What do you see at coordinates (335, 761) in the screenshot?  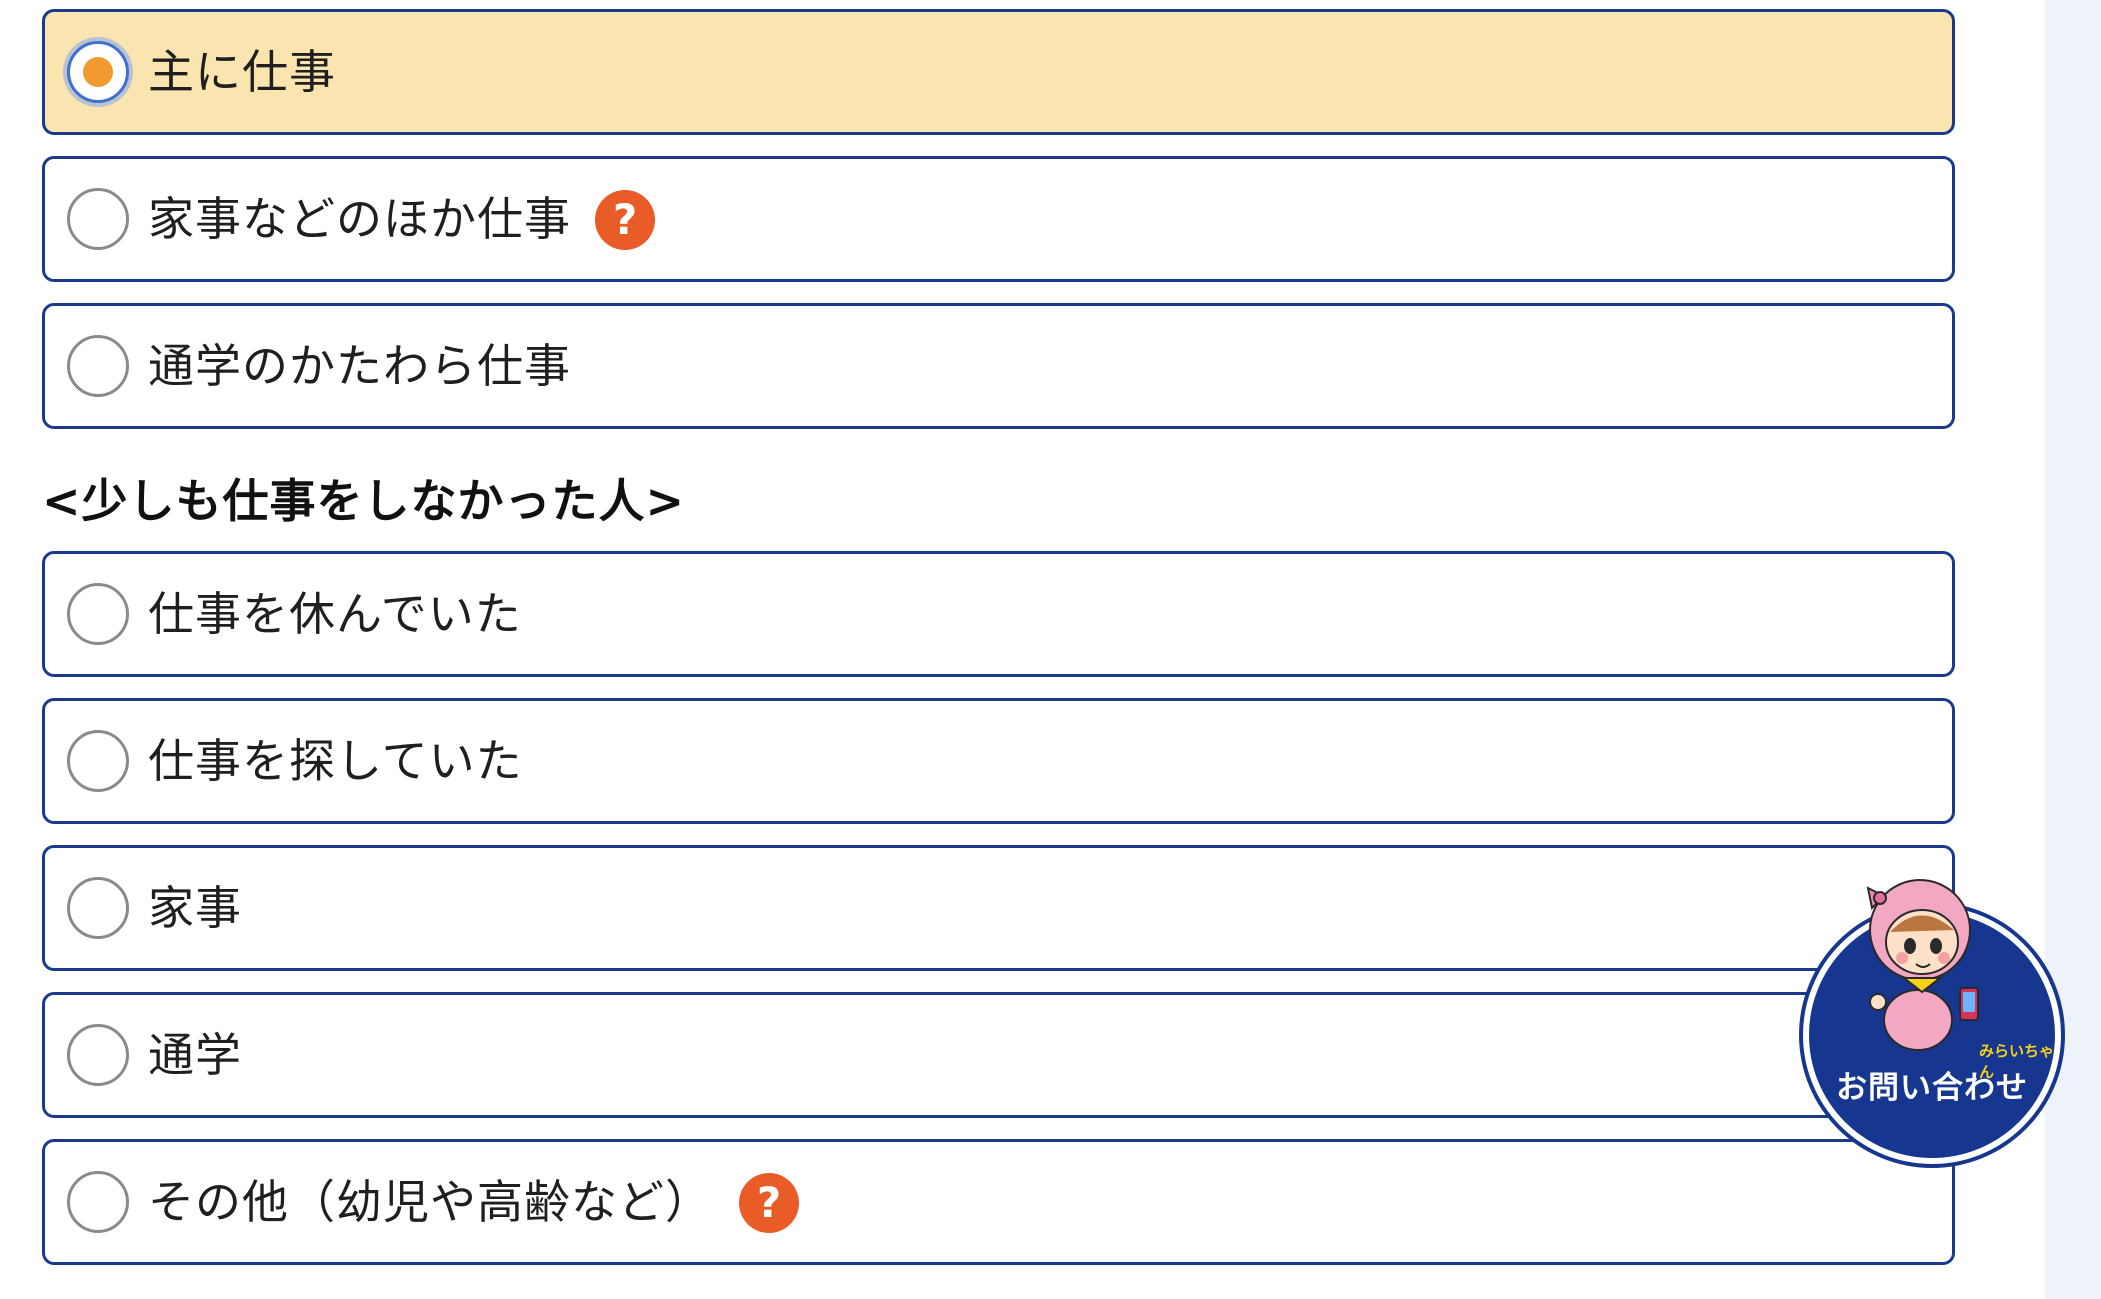 I see `option-label: 仕事を探していた` at bounding box center [335, 761].